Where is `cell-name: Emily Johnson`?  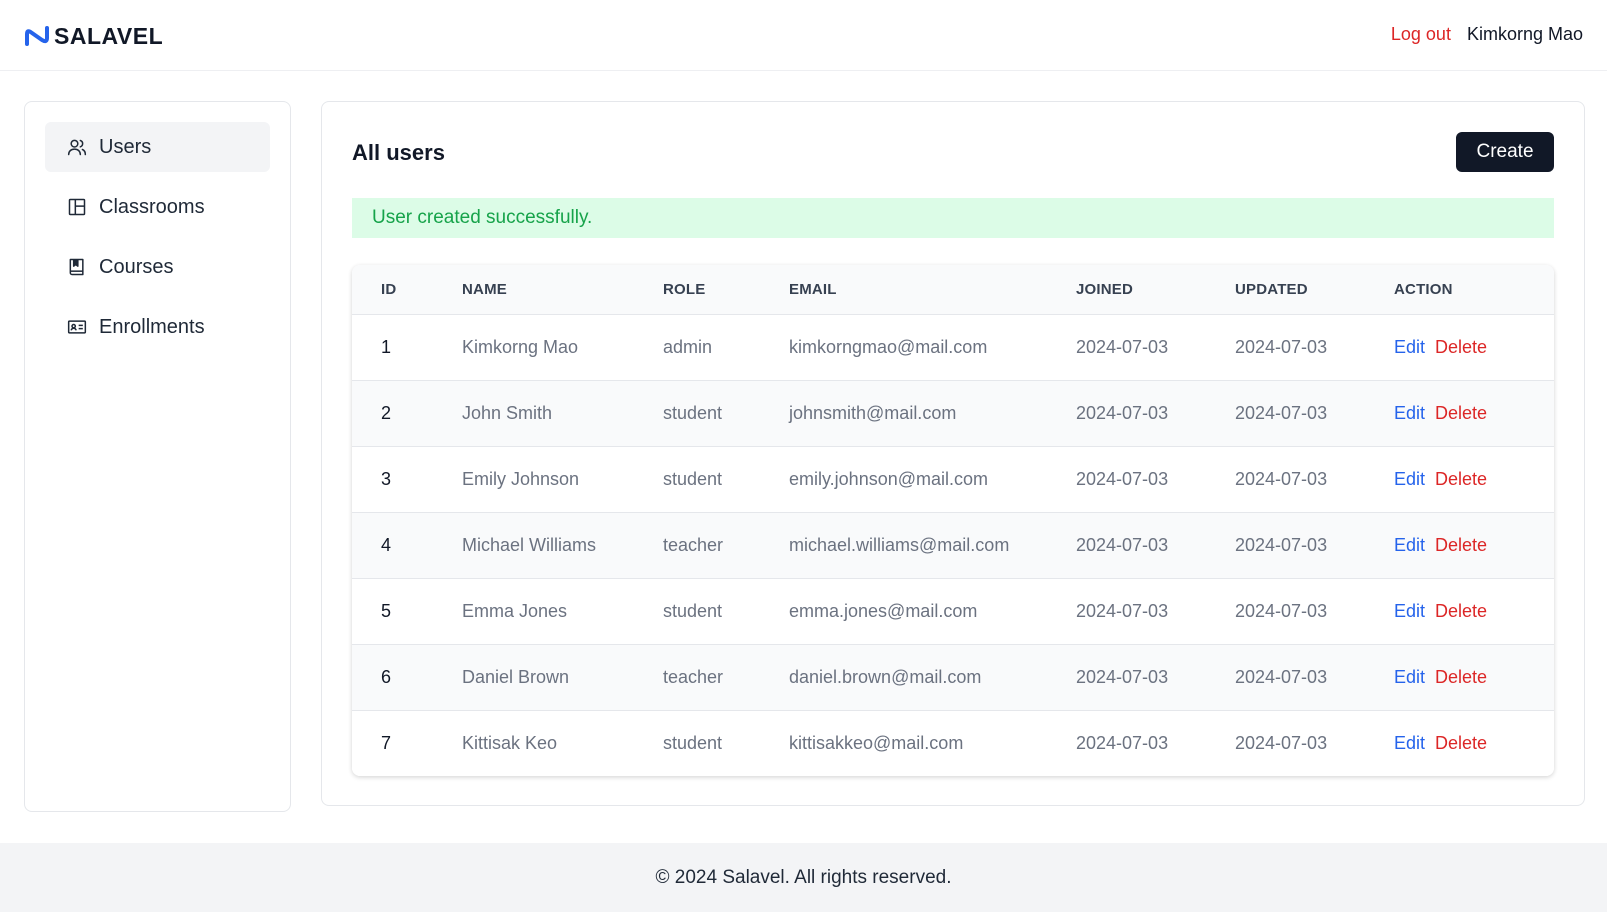
cell-name: Emily Johnson is located at coordinates (521, 478).